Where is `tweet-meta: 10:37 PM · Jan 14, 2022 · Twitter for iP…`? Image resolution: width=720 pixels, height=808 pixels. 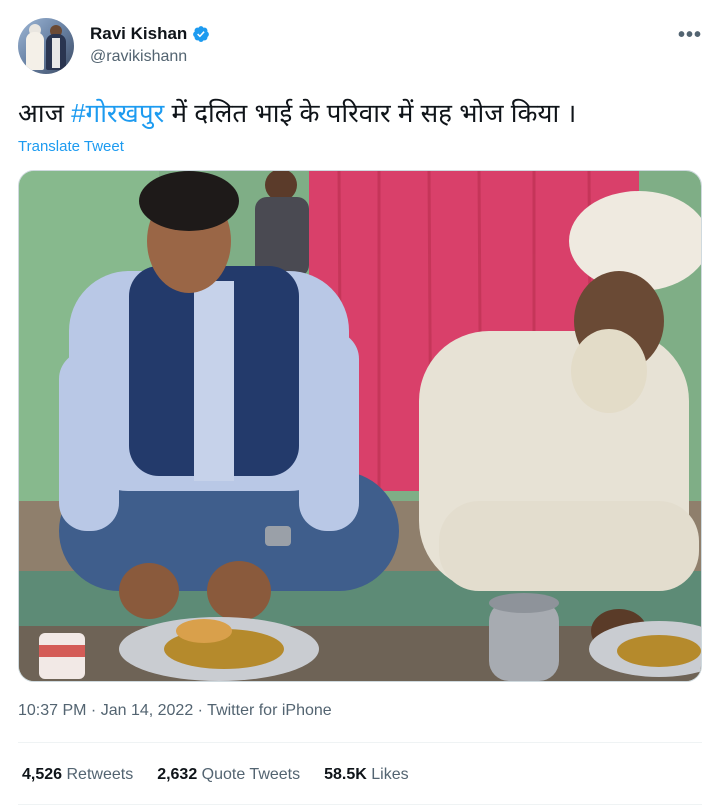
tweet-meta: 10:37 PM · Jan 14, 2022 · Twitter for iP… is located at coordinates (175, 711).